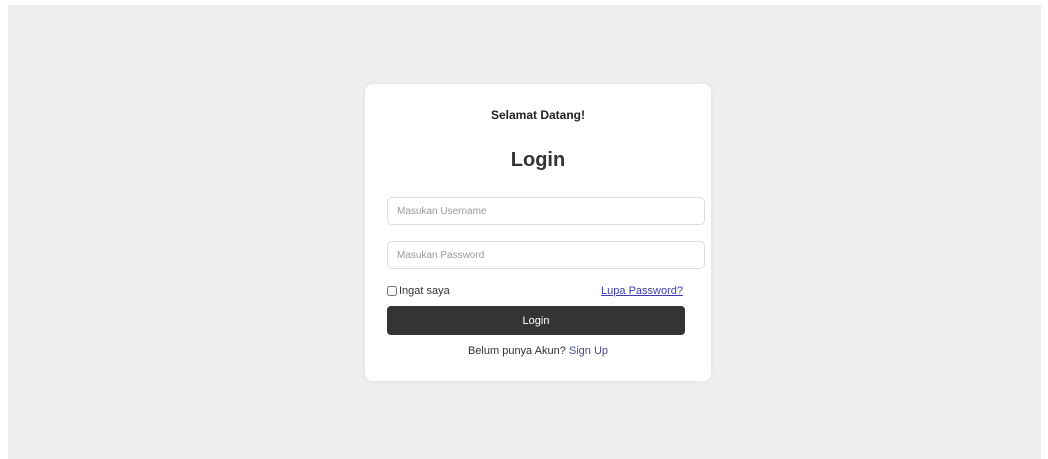 The width and height of the screenshot is (1048, 459). Describe the element at coordinates (588, 351) in the screenshot. I see `signup-link: Sign Up` at that location.